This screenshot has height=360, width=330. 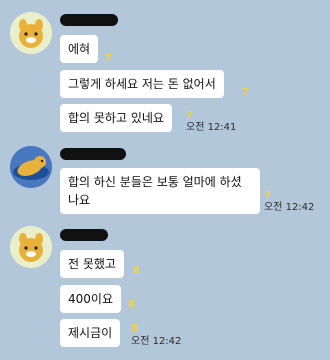 I want to click on message-time-4: 오전 12:42, so click(x=289, y=207).